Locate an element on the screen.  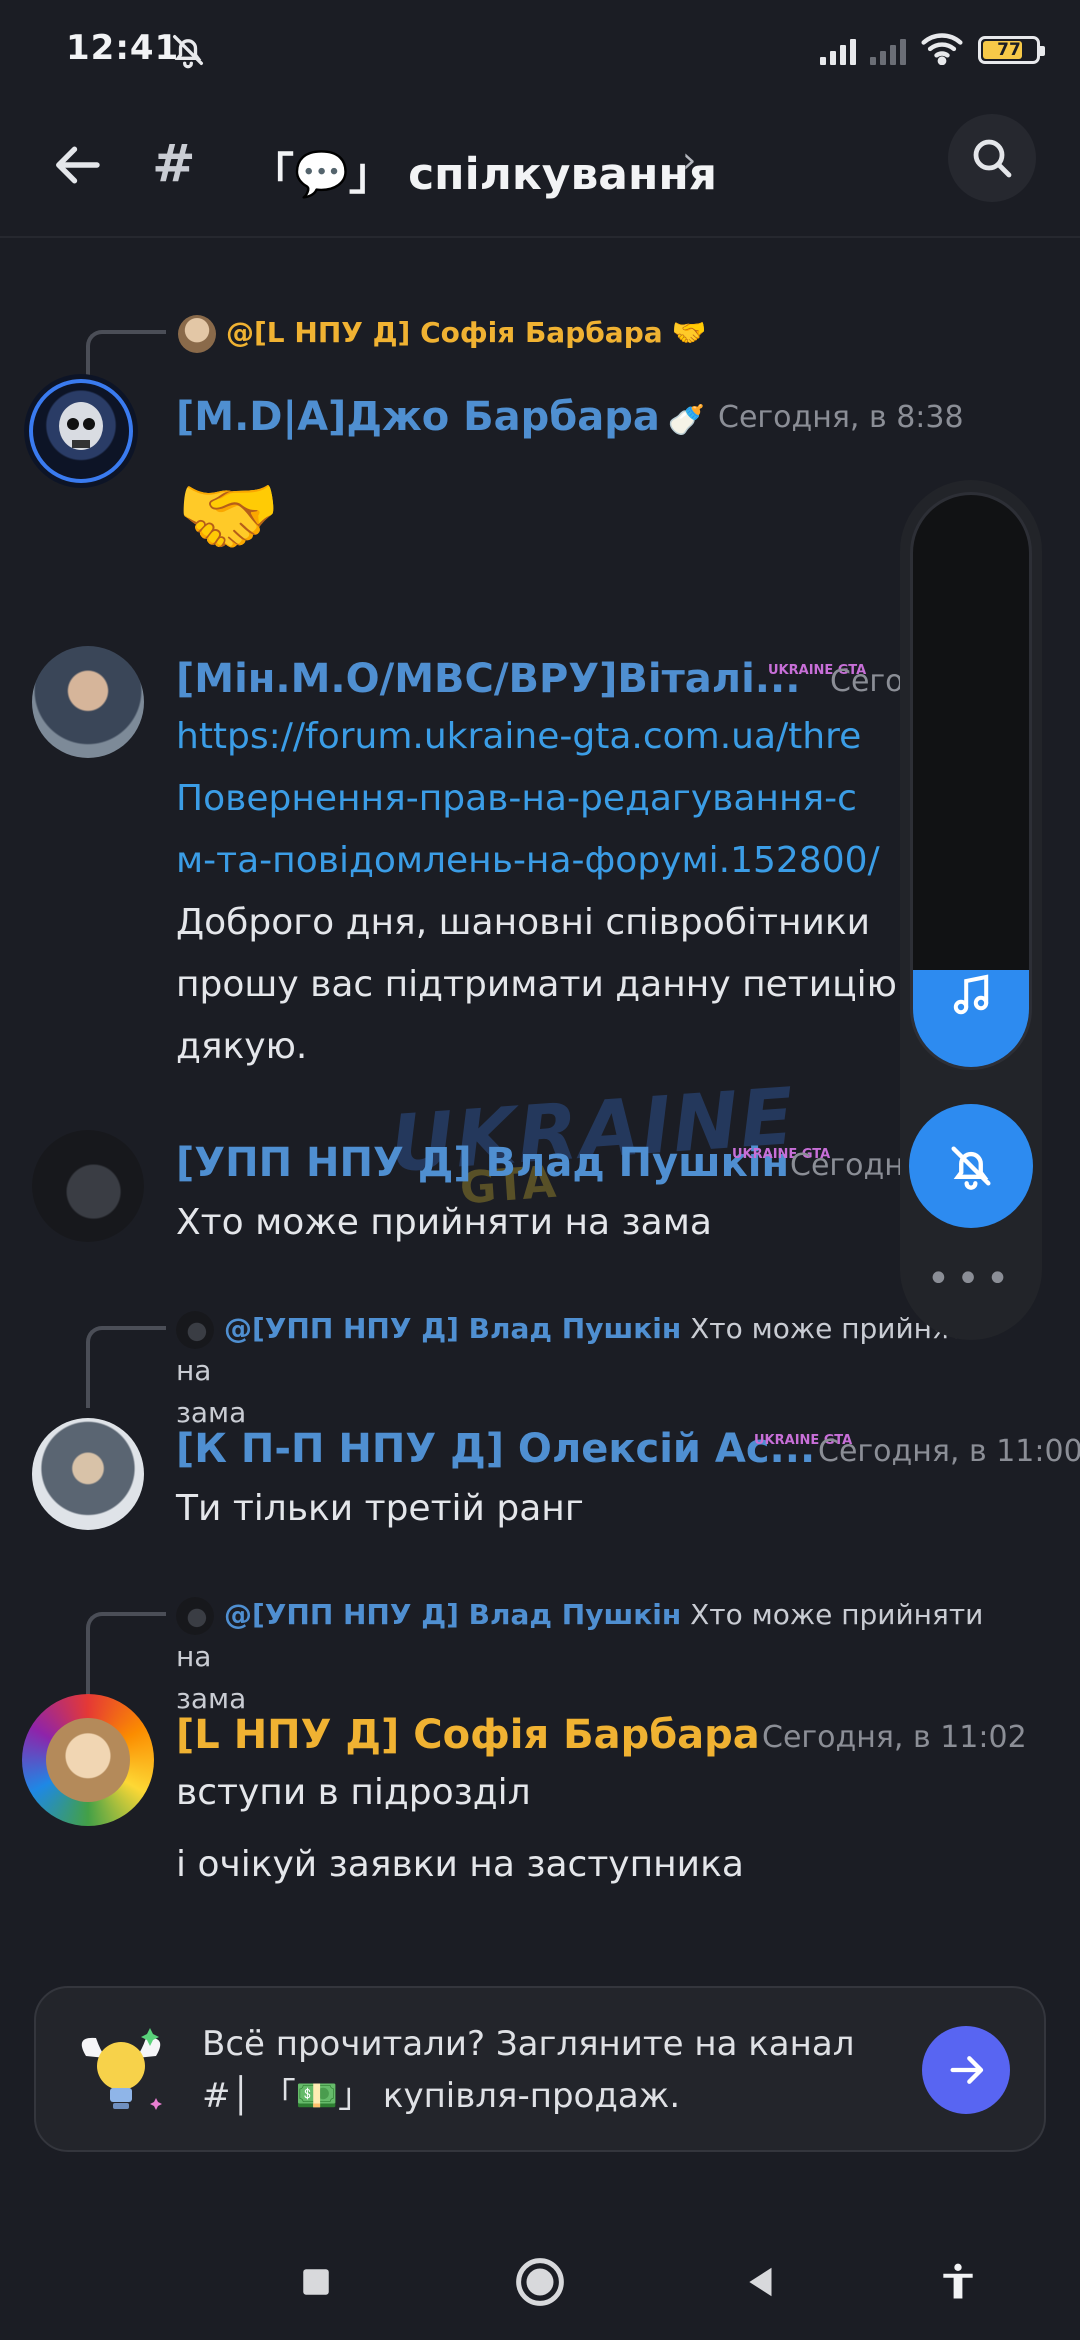
circle-icon is located at coordinates (540, 2282).